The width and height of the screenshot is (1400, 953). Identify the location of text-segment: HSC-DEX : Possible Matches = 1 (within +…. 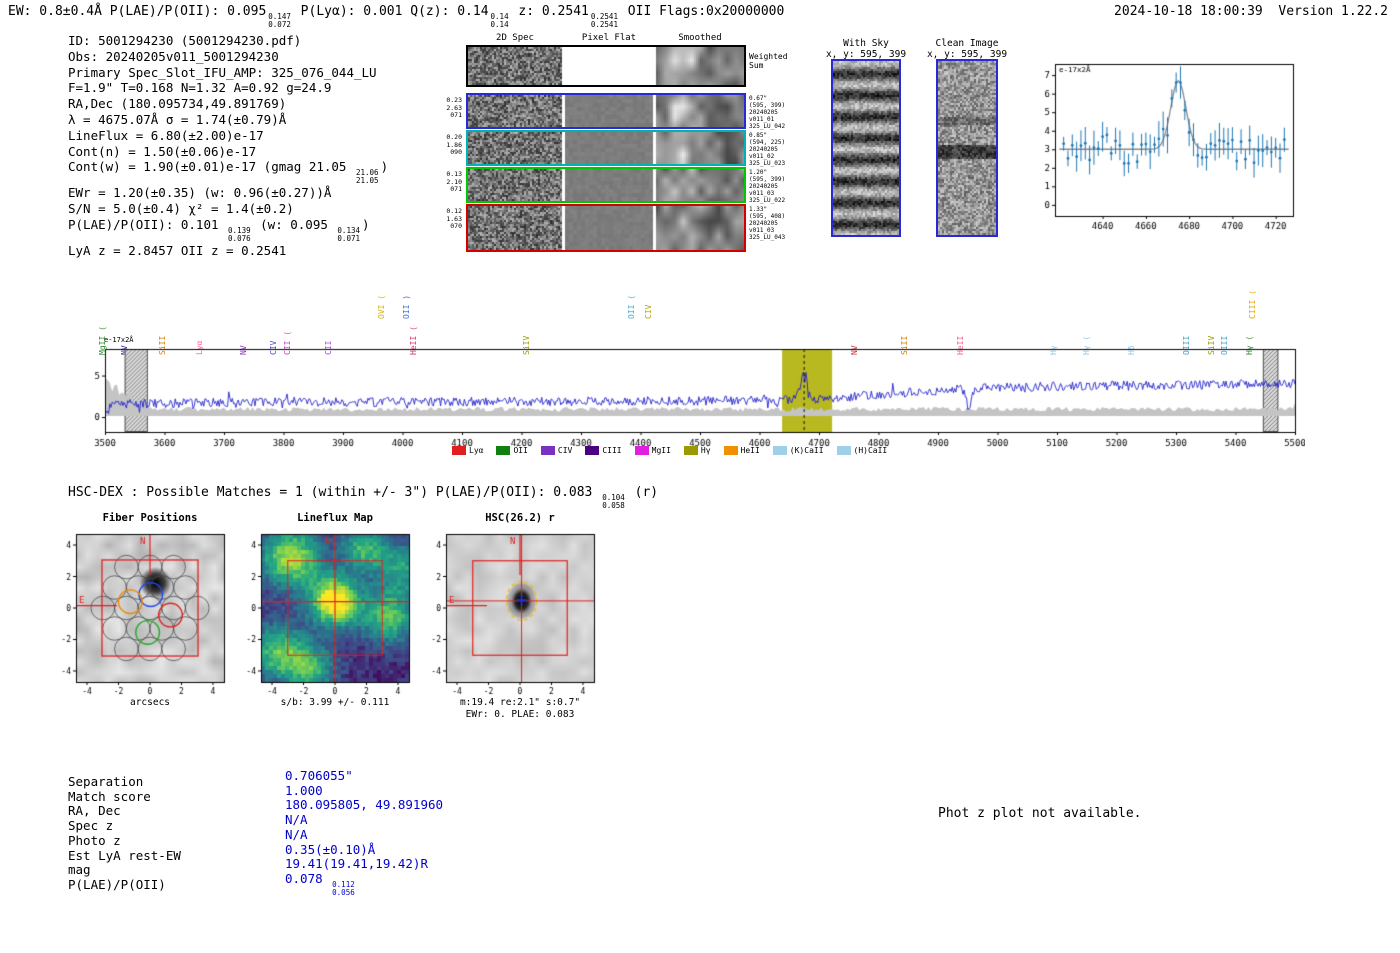
(334, 492).